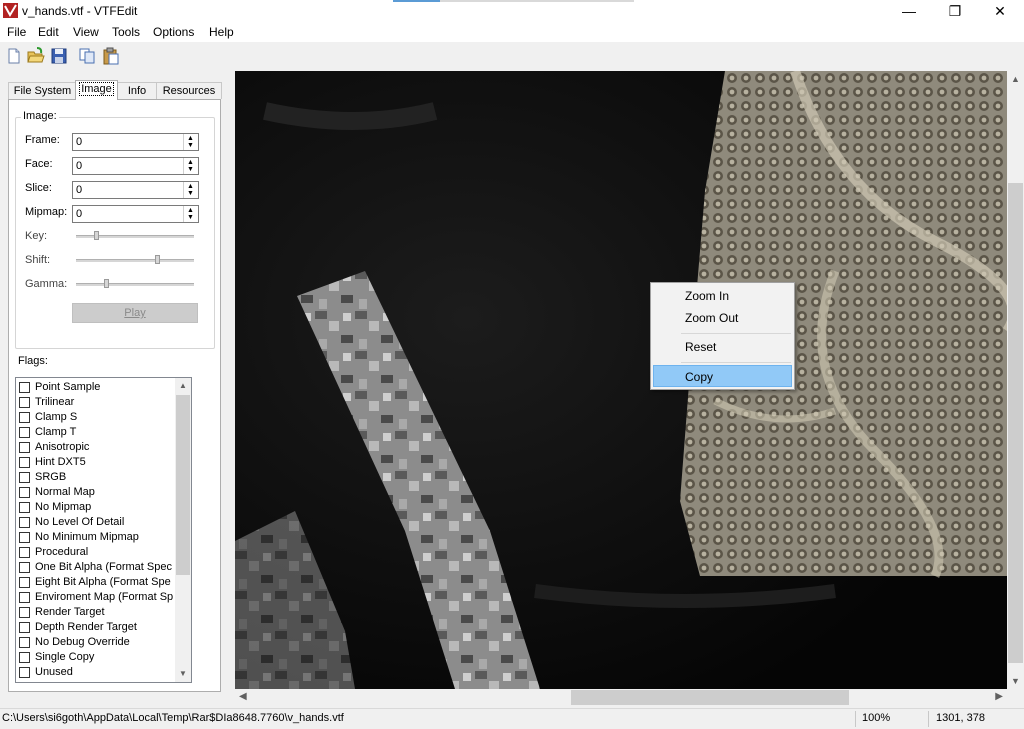  I want to click on tab-info: Info, so click(137, 90).